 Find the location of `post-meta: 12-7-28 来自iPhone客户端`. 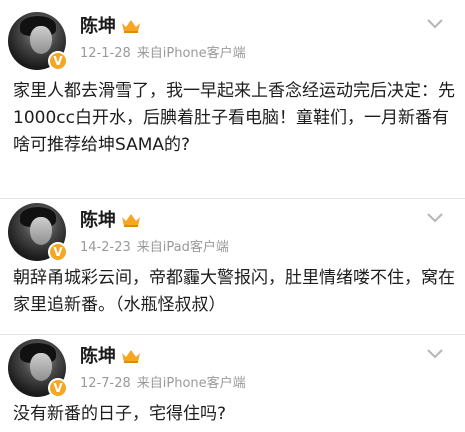

post-meta: 12-7-28 来自iPhone客户端 is located at coordinates (163, 381).